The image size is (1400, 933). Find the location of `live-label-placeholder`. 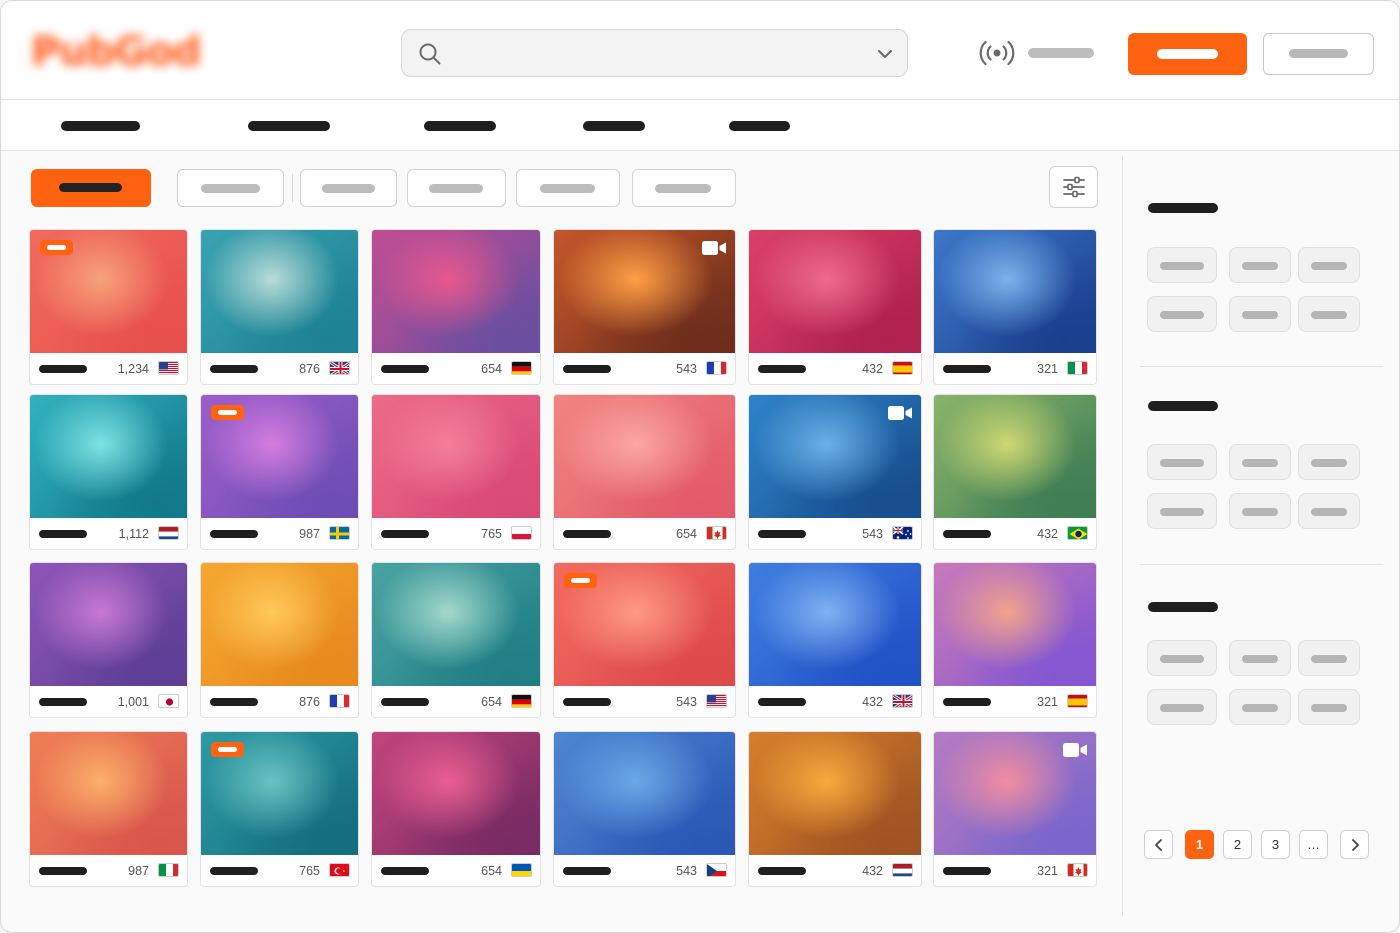

live-label-placeholder is located at coordinates (1061, 53).